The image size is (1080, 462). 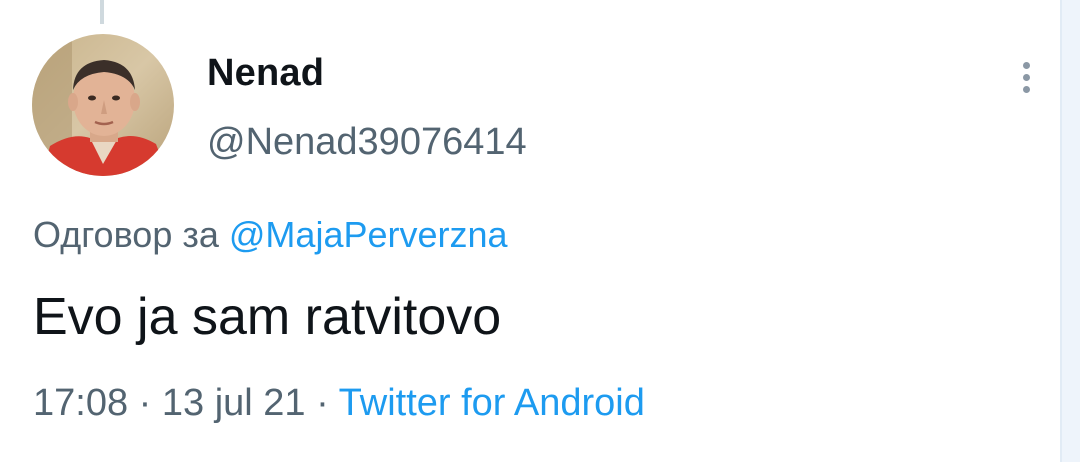 I want to click on thread-connector-line, so click(x=102, y=12).